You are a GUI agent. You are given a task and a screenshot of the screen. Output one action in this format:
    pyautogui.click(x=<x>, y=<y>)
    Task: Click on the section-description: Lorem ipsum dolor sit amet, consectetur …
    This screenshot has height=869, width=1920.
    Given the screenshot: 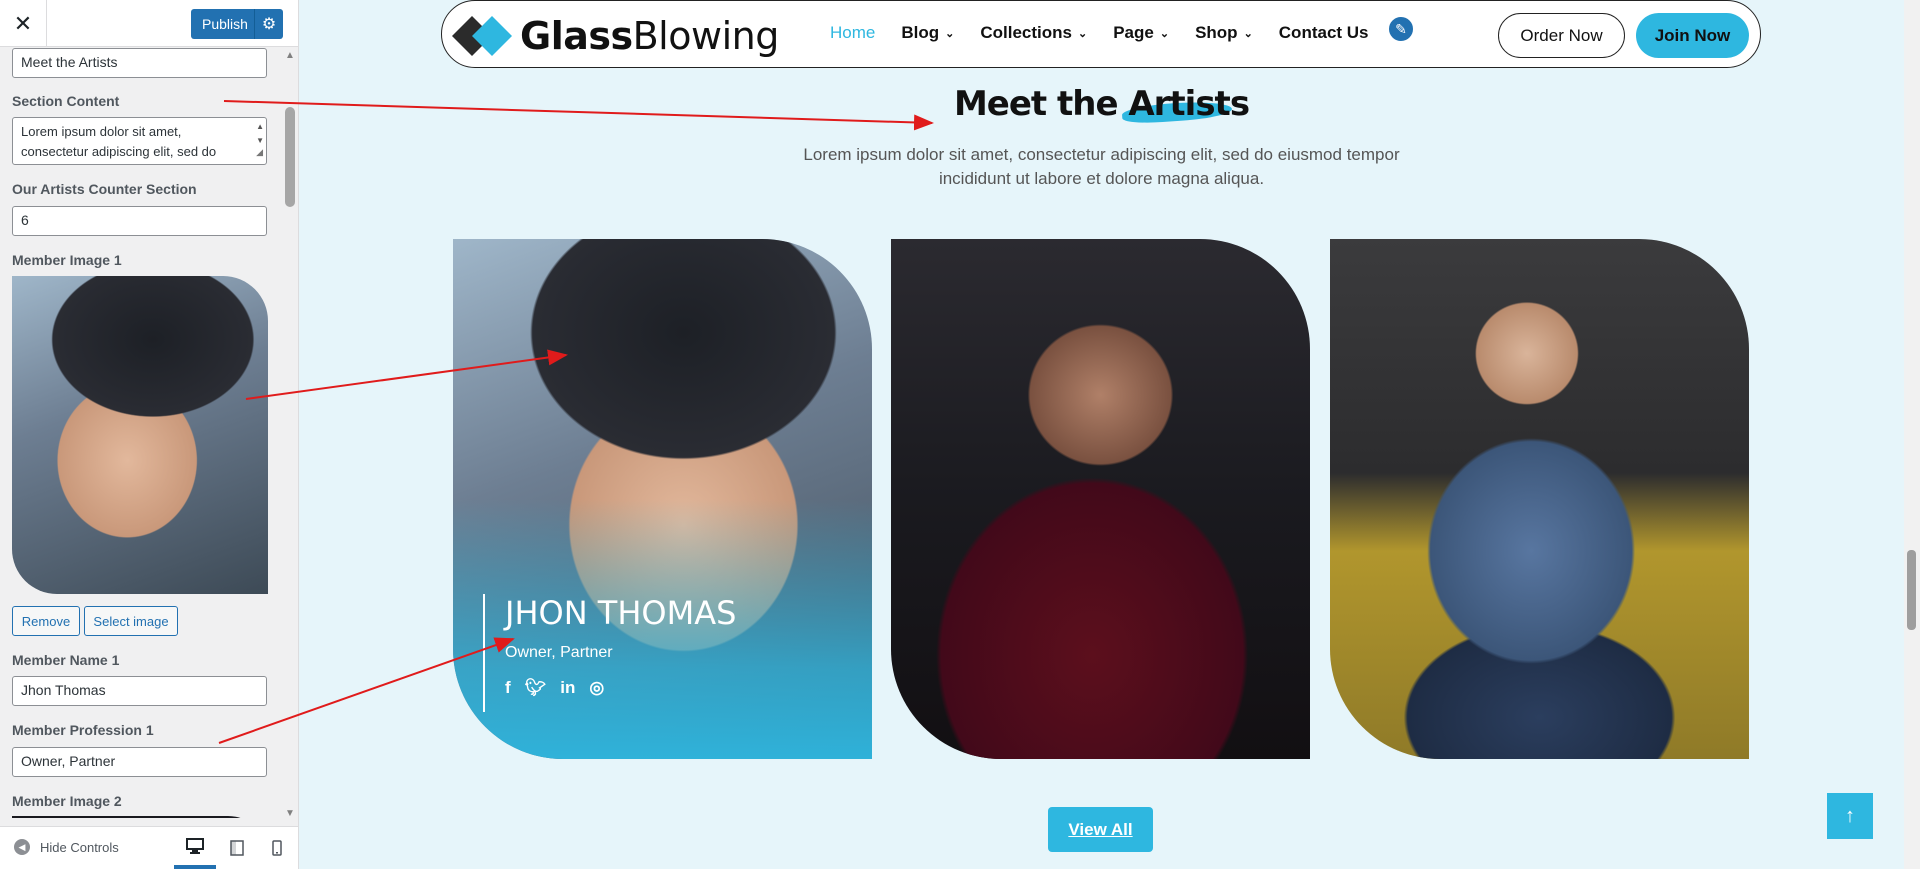 What is the action you would take?
    pyautogui.click(x=1101, y=166)
    